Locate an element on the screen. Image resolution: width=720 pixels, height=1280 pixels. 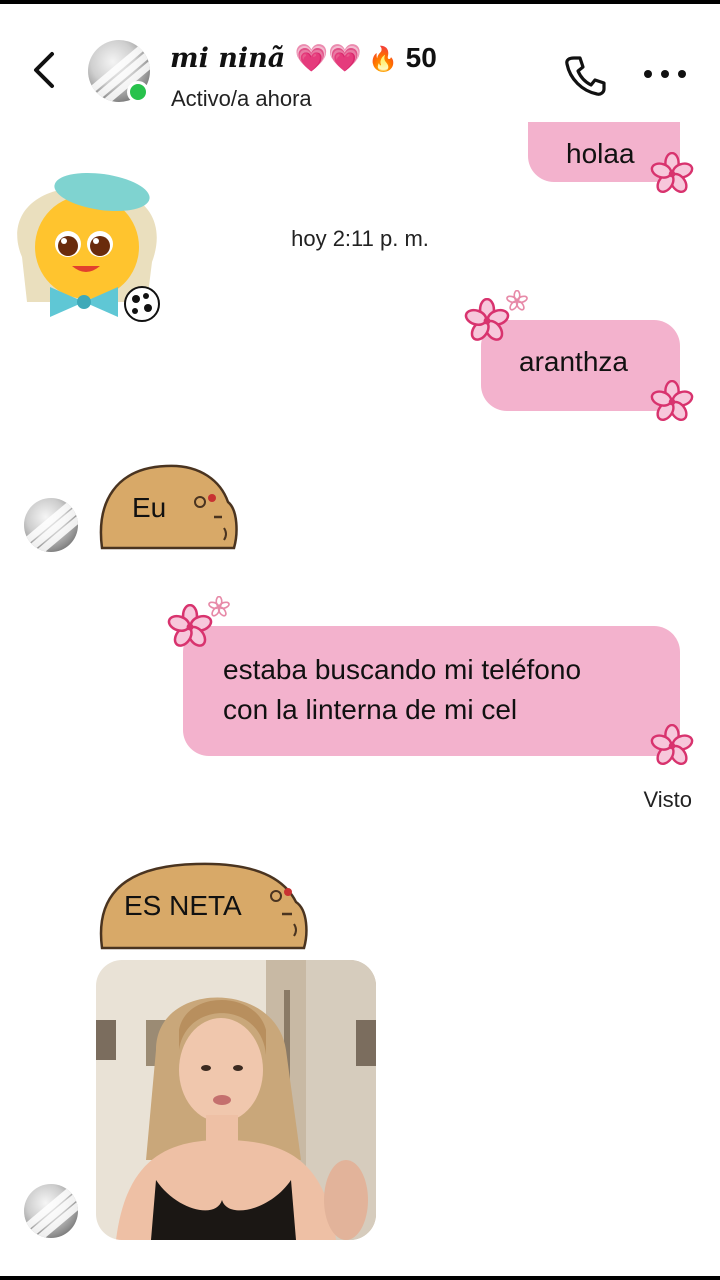
timestamp: hoy 2:11 p. m. is located at coordinates (360, 238).